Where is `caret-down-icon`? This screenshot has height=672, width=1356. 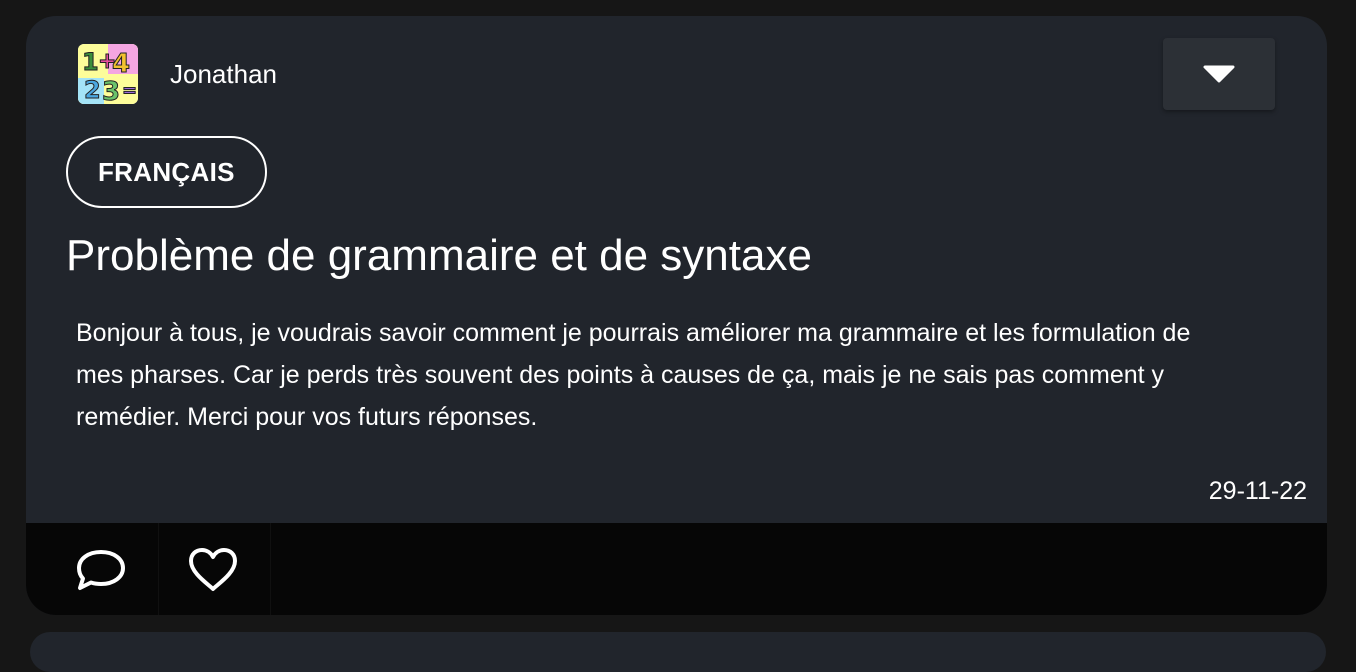 caret-down-icon is located at coordinates (1219, 74).